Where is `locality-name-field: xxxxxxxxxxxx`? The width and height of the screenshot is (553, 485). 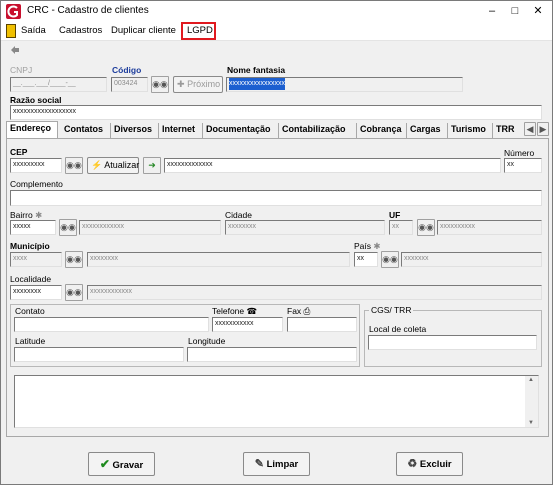 locality-name-field: xxxxxxxxxxxx is located at coordinates (314, 292).